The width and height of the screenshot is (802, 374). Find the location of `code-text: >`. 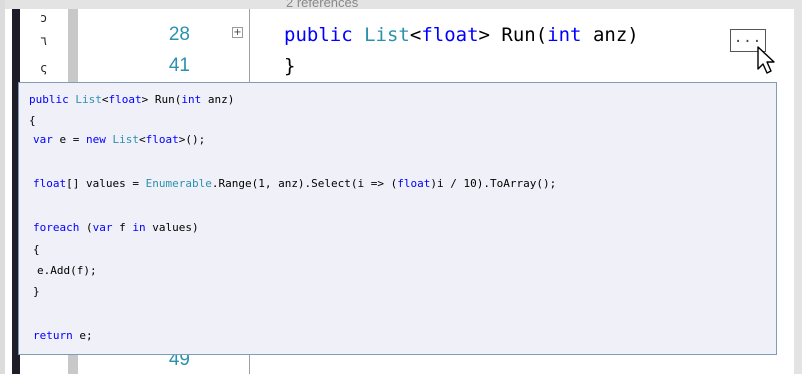

code-text: > is located at coordinates (484, 35).